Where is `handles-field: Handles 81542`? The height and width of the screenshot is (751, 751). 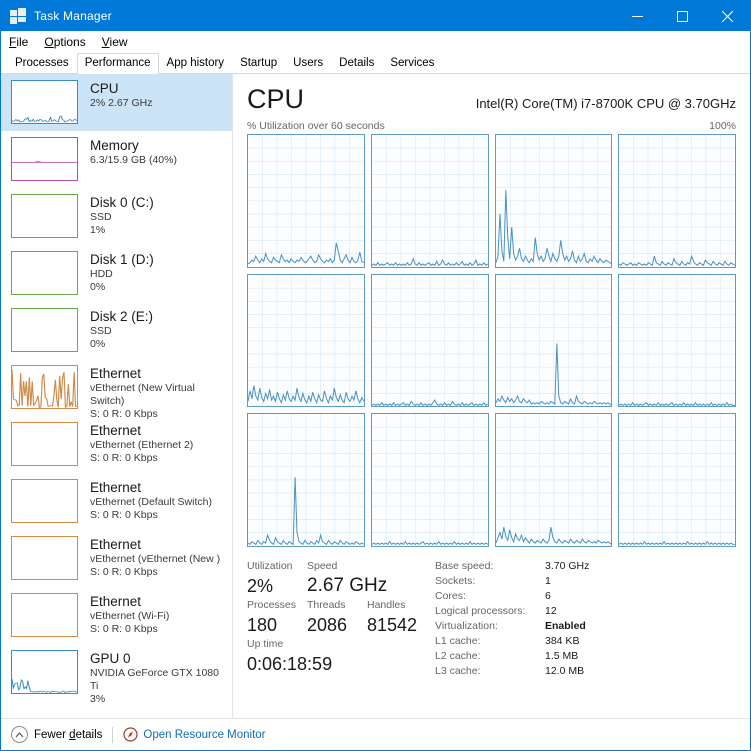 handles-field: Handles 81542 is located at coordinates (397, 617).